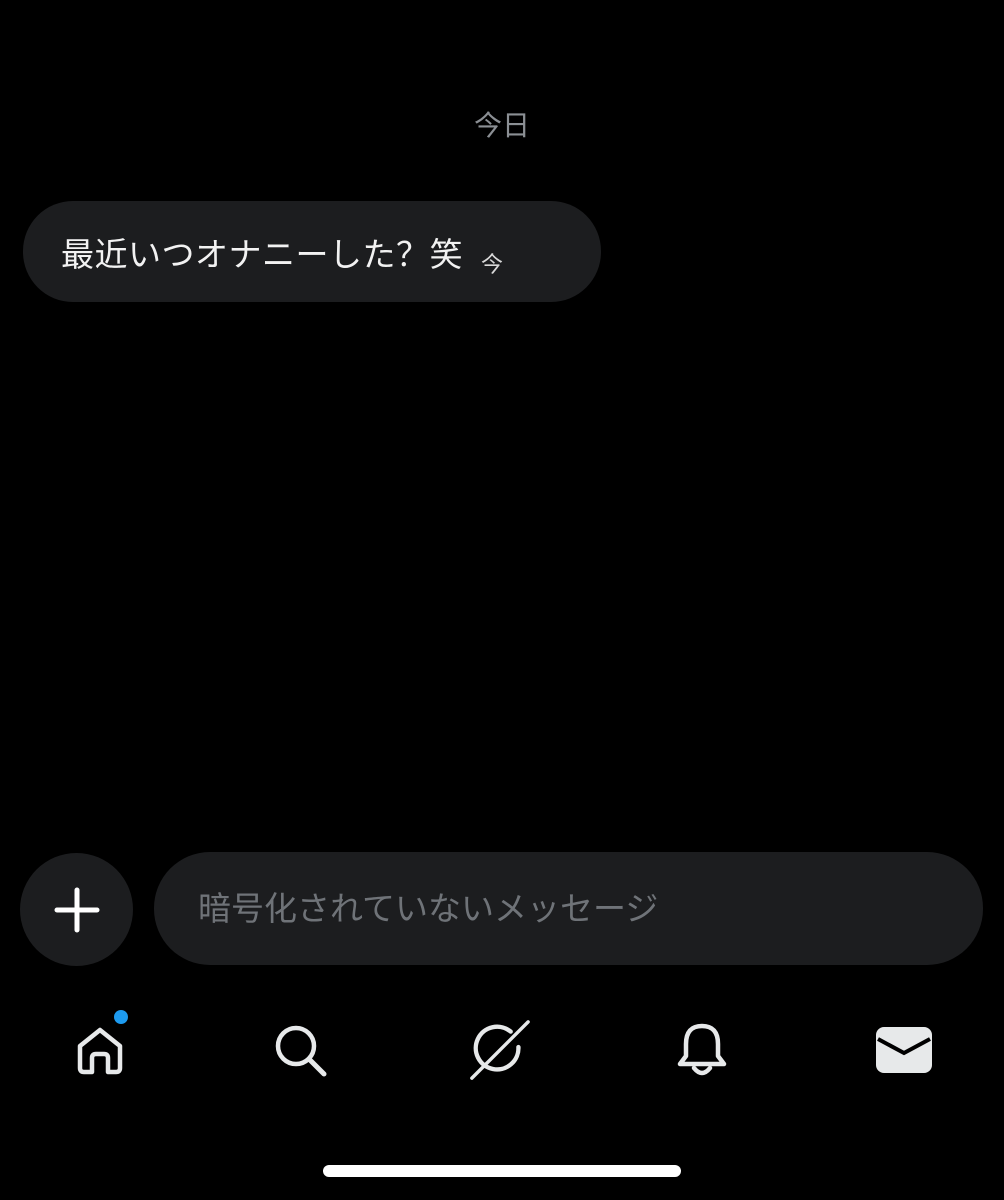  I want to click on plus-icon, so click(76, 909).